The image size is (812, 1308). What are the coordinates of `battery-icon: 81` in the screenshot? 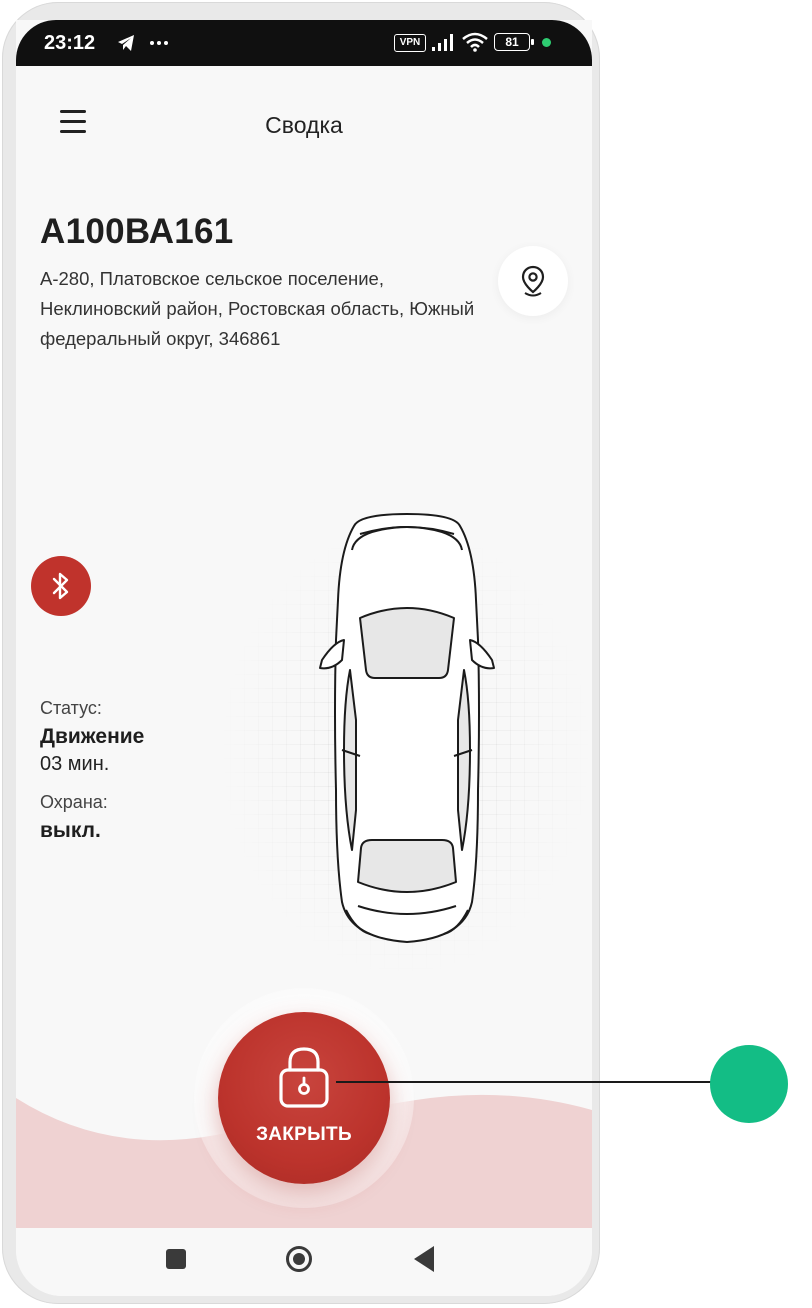 It's located at (512, 42).